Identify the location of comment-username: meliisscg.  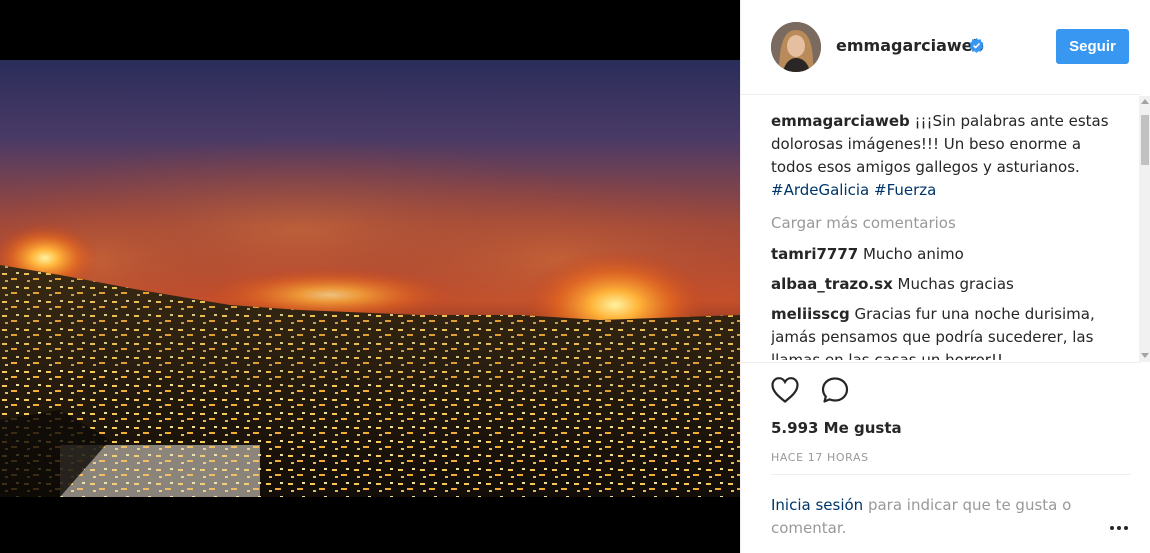
(810, 314).